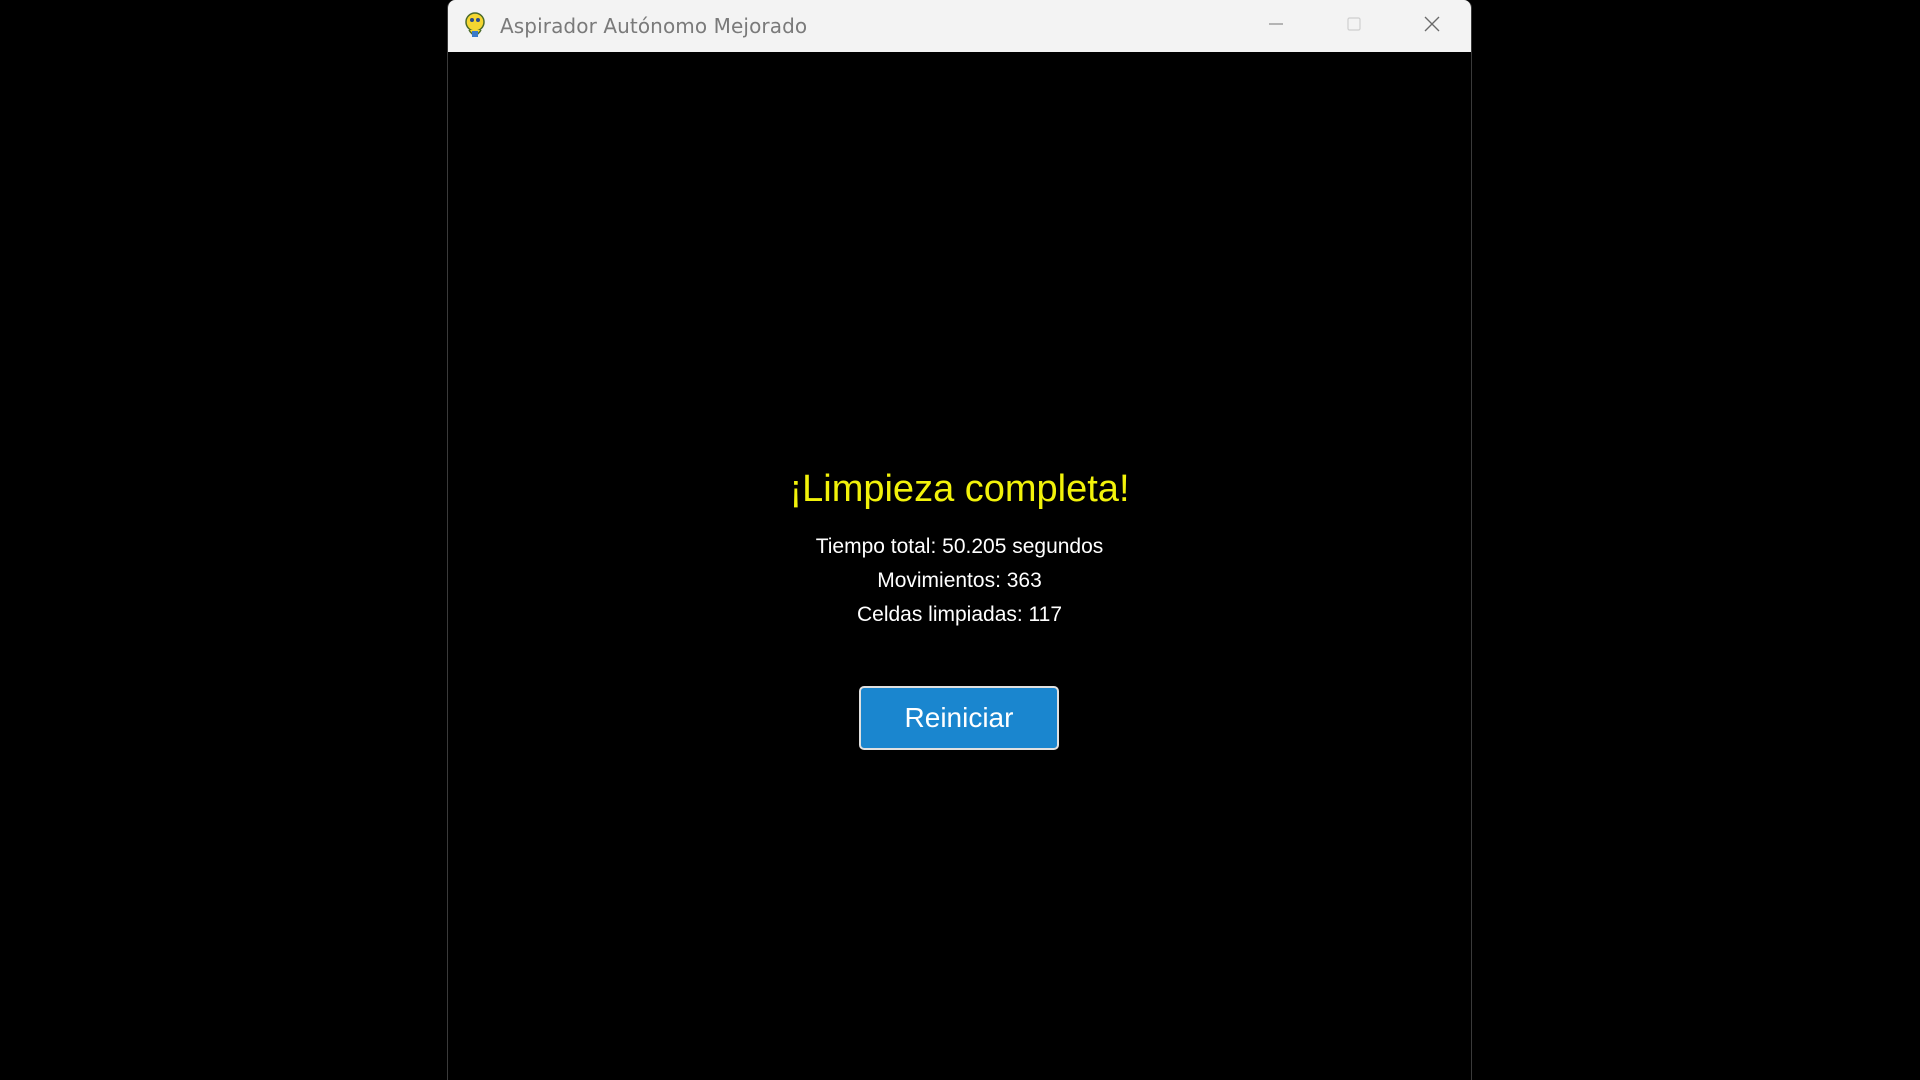 This screenshot has width=1920, height=1080. Describe the element at coordinates (959, 26) in the screenshot. I see `title-bar: Aspirador Autónomo Mejorado` at that location.